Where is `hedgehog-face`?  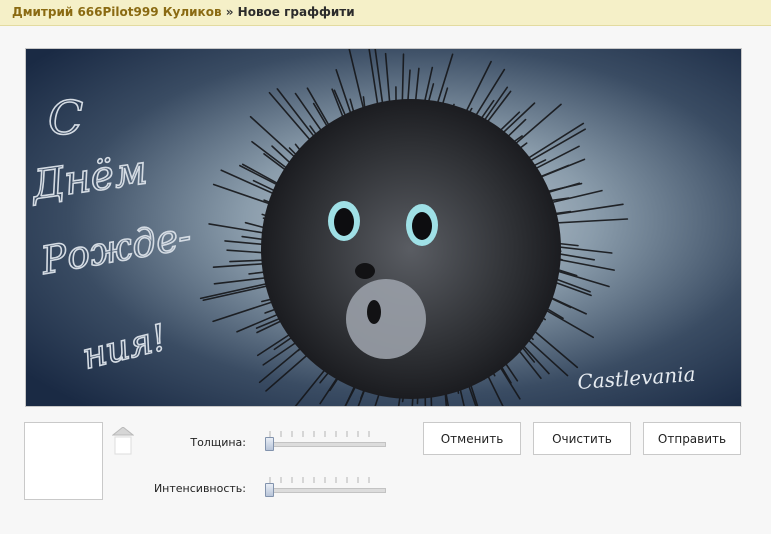 hedgehog-face is located at coordinates (386, 319).